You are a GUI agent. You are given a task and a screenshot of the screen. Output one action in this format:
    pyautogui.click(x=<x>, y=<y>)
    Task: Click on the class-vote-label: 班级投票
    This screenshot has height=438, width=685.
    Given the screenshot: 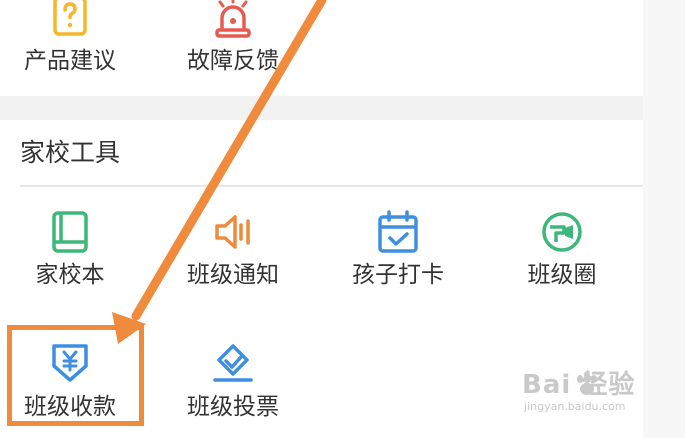 What is the action you would take?
    pyautogui.click(x=233, y=407)
    